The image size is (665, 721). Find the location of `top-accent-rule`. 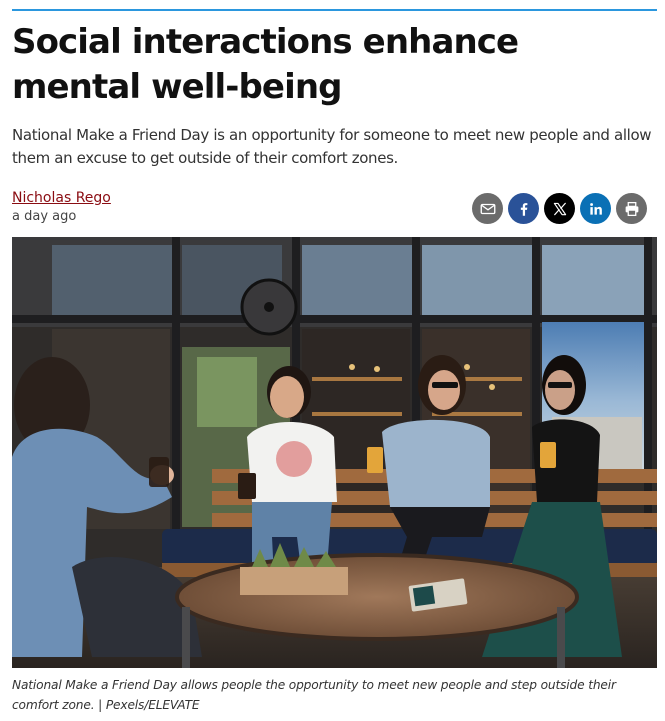

top-accent-rule is located at coordinates (334, 10).